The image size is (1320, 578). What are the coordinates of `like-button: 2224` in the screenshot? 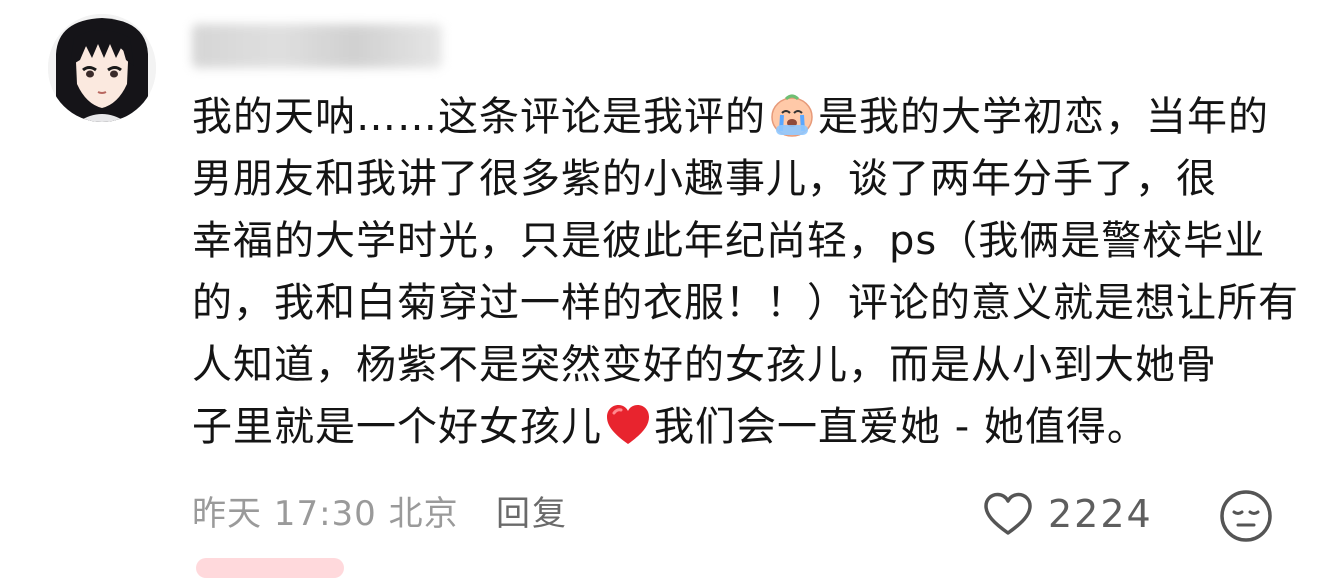 It's located at (1067, 514).